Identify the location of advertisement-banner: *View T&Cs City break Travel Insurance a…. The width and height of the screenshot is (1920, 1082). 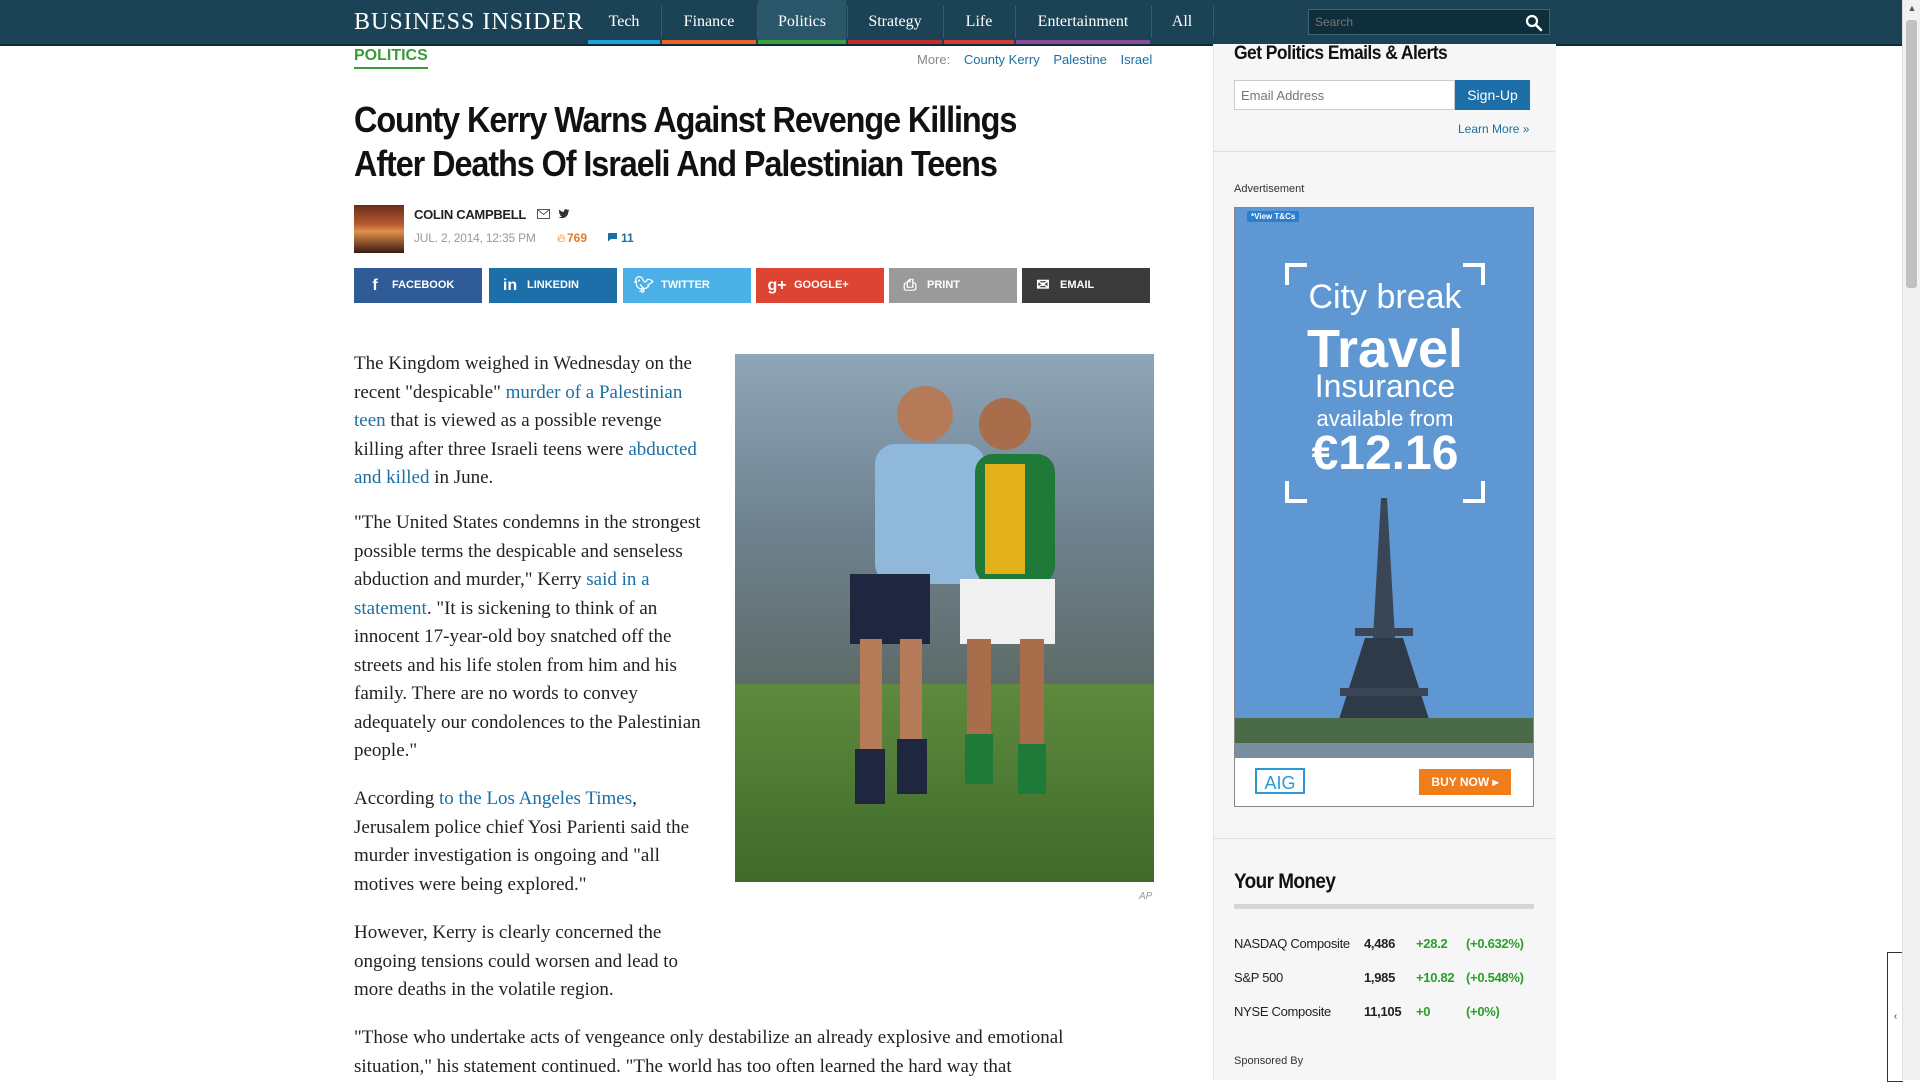
(1384, 507).